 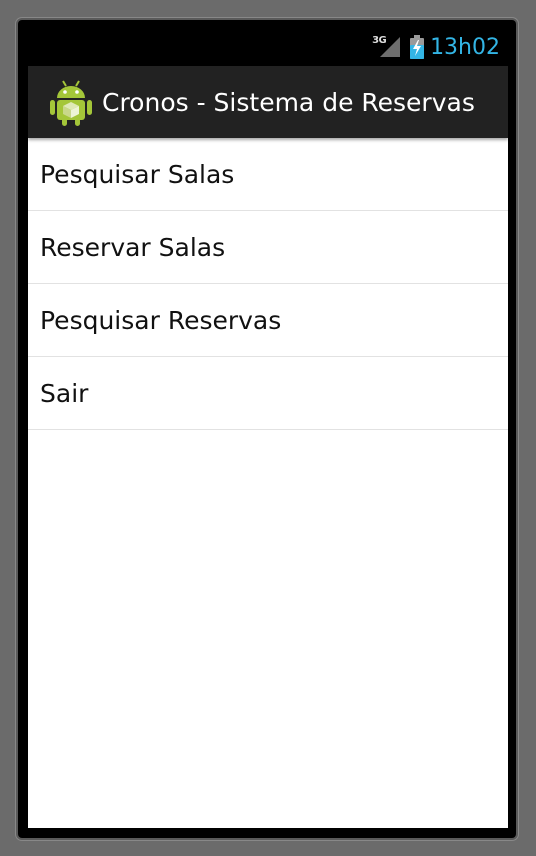 What do you see at coordinates (268, 247) in the screenshot?
I see `menu-item-reservar-salas: Reservar Salas` at bounding box center [268, 247].